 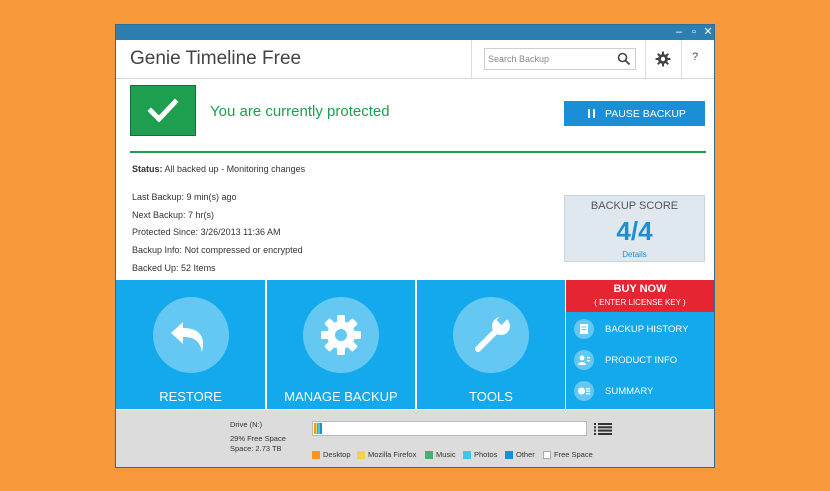 I want to click on info-value: 3/26/2013 11:36 AM, so click(x=240, y=232).